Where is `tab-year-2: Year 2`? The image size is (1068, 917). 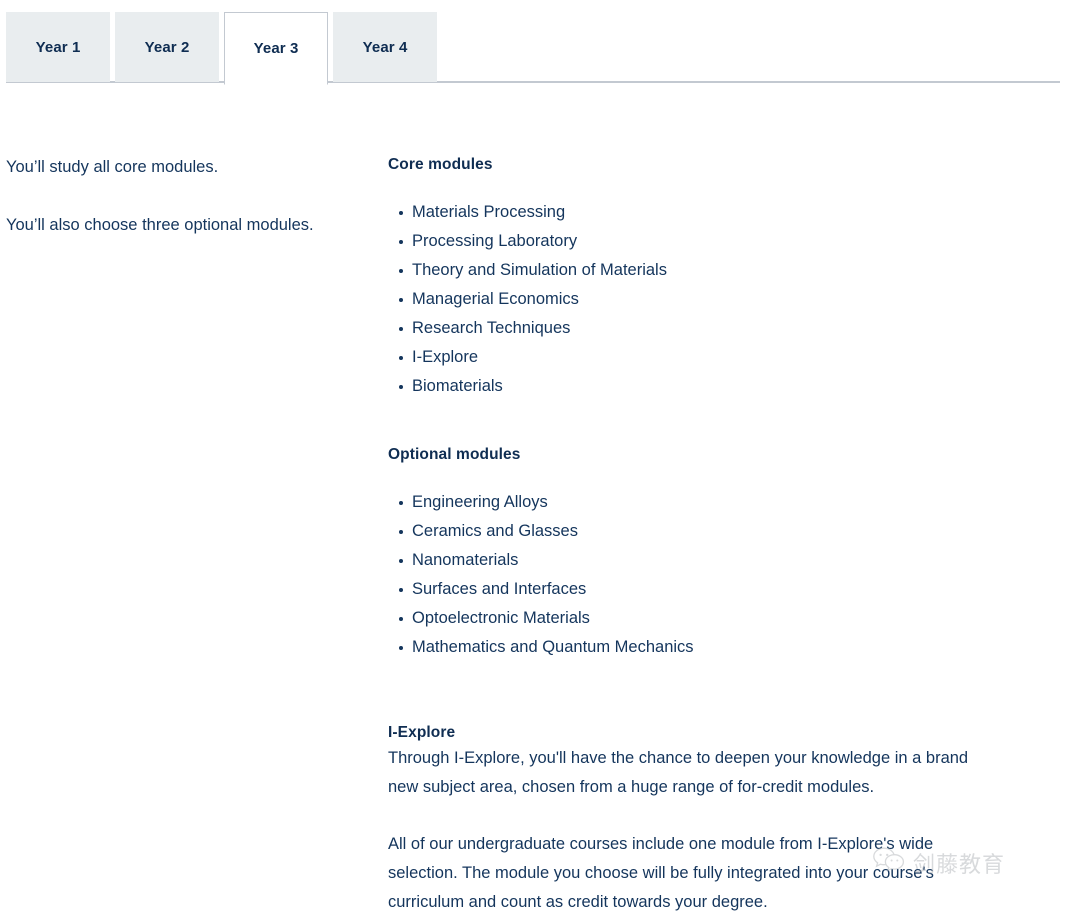 tab-year-2: Year 2 is located at coordinates (167, 47).